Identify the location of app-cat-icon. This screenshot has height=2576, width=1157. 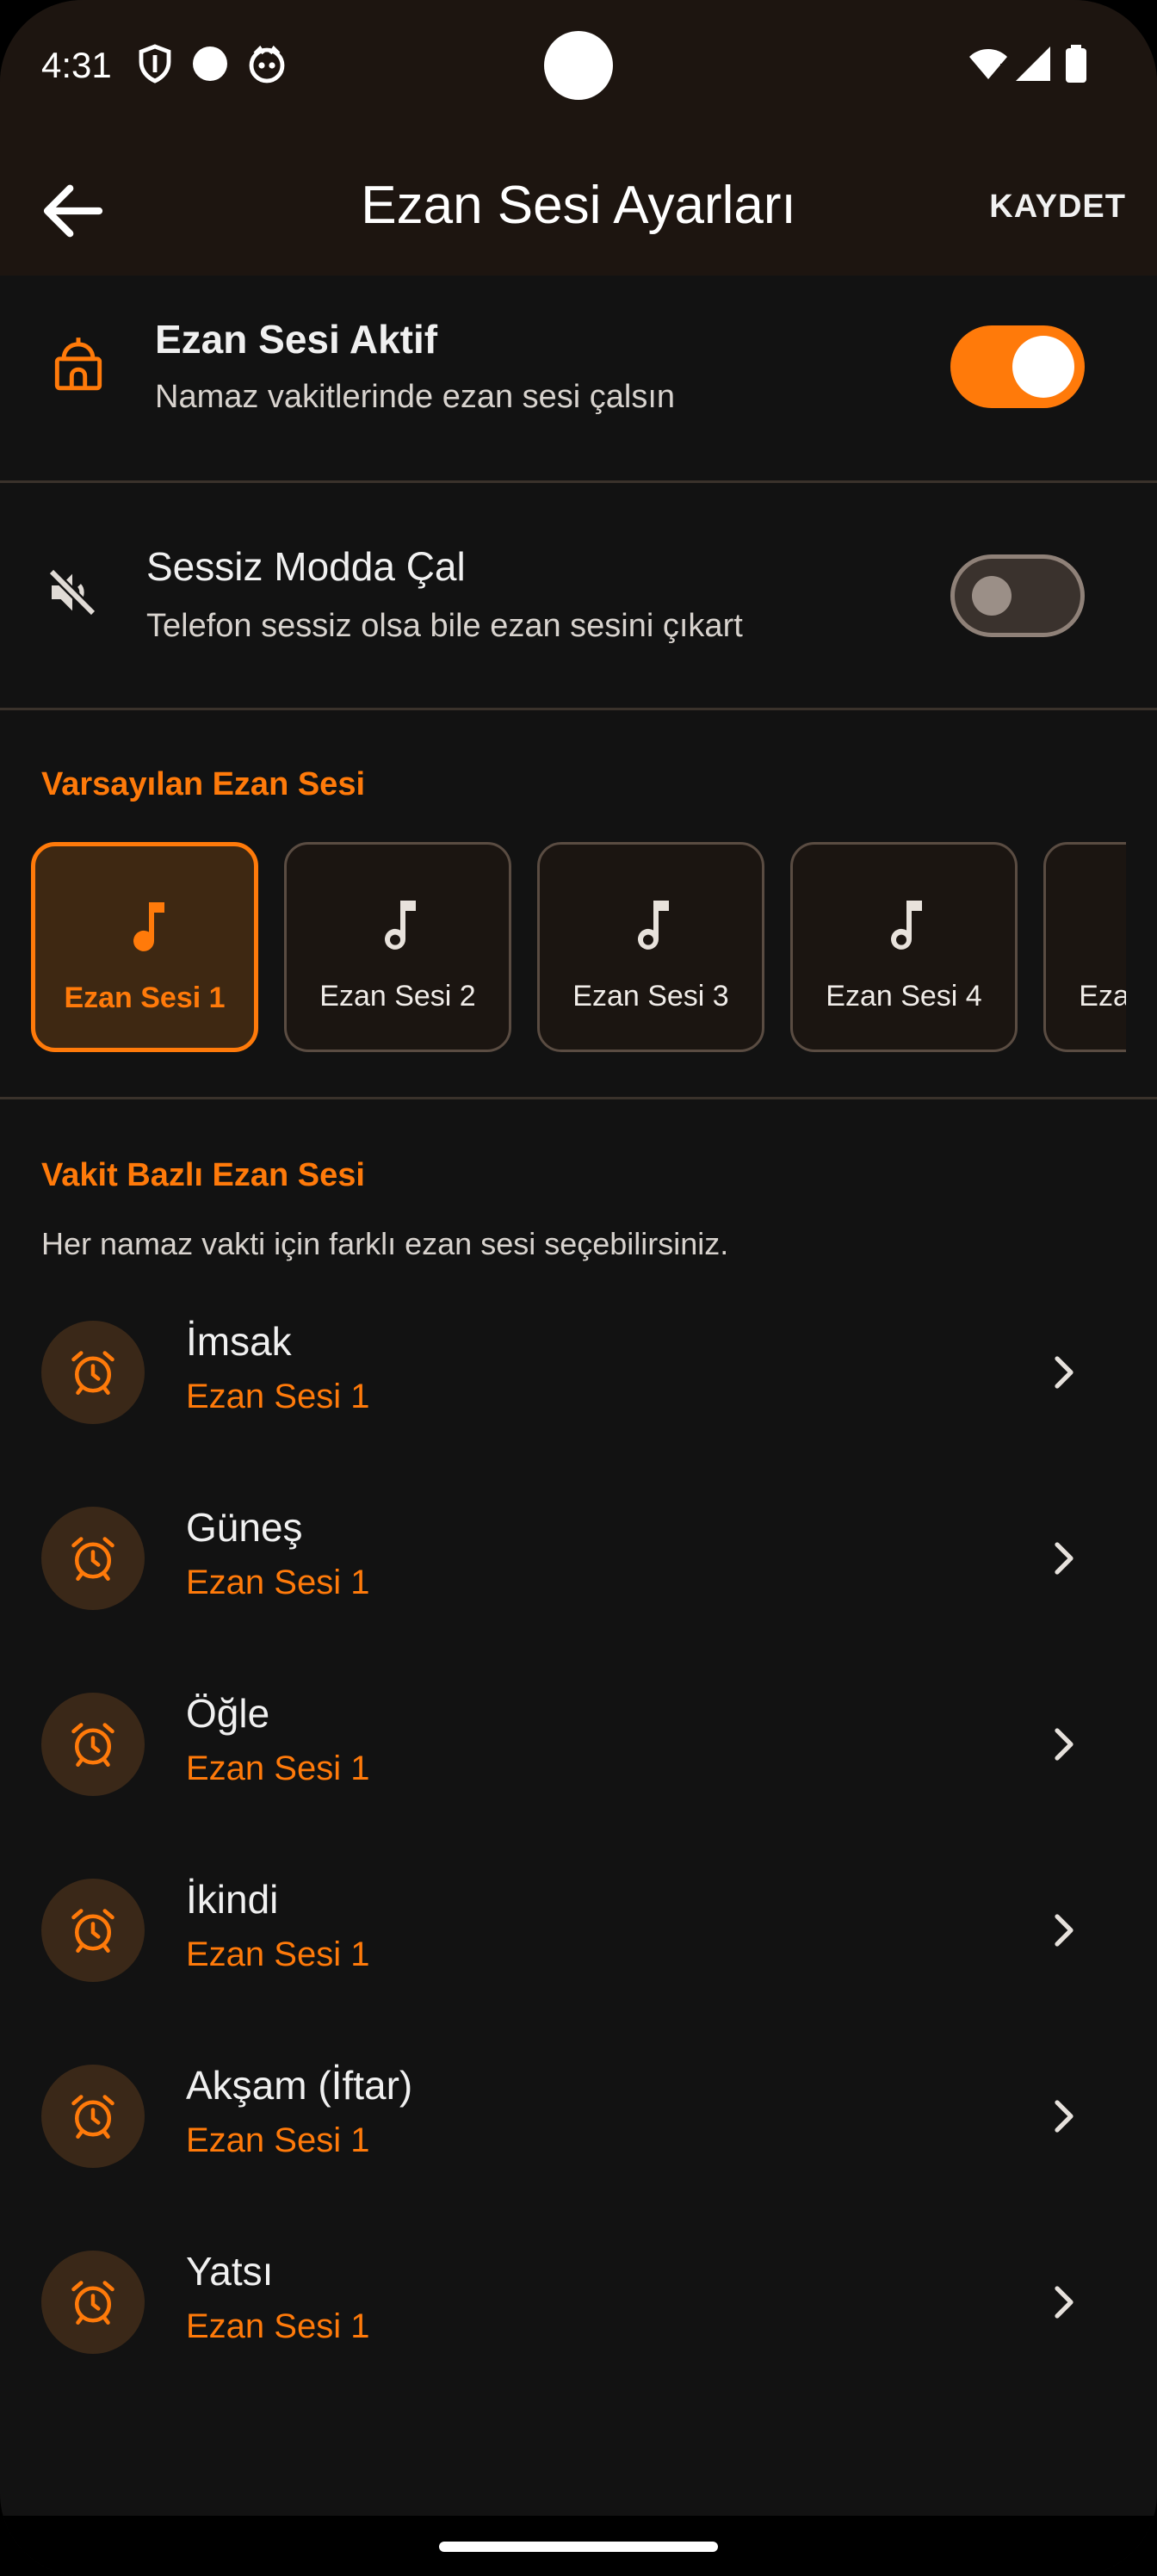
(267, 64).